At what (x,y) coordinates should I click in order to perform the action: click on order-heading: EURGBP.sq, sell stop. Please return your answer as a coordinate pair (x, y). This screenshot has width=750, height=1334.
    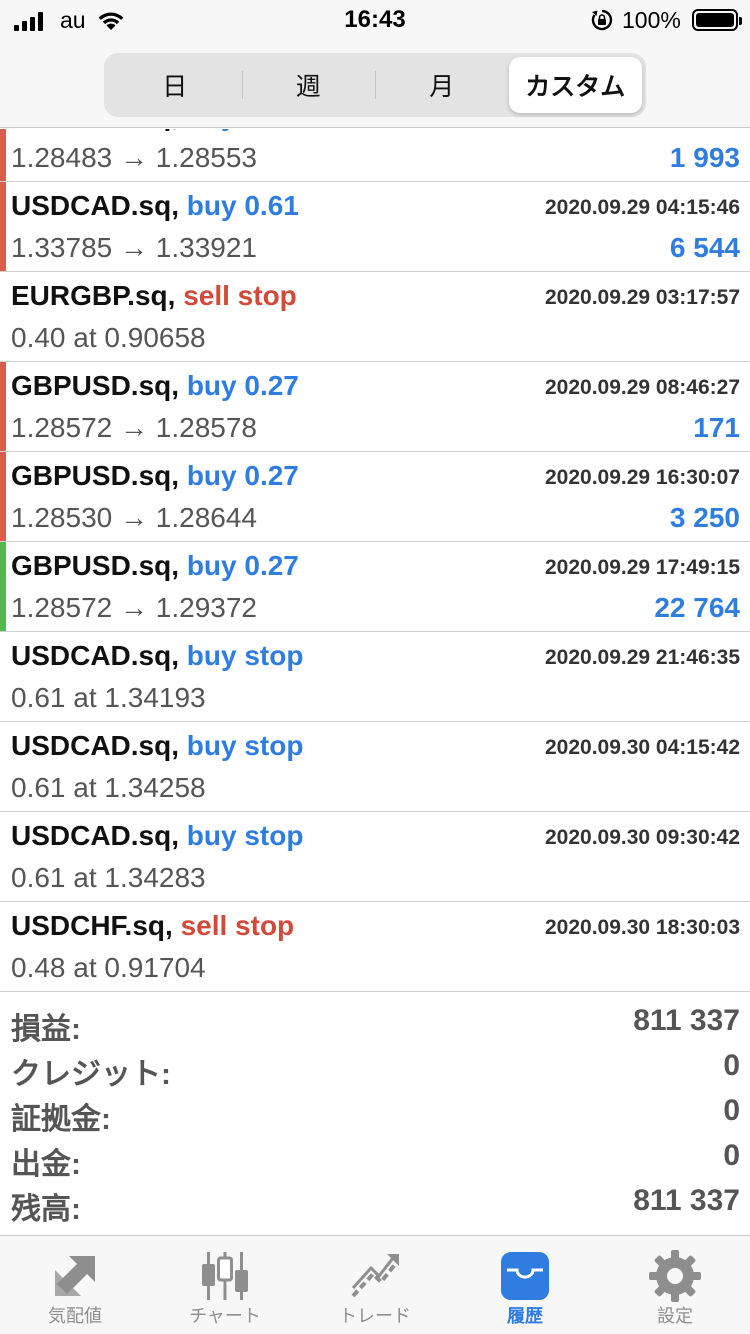
    Looking at the image, I should click on (154, 296).